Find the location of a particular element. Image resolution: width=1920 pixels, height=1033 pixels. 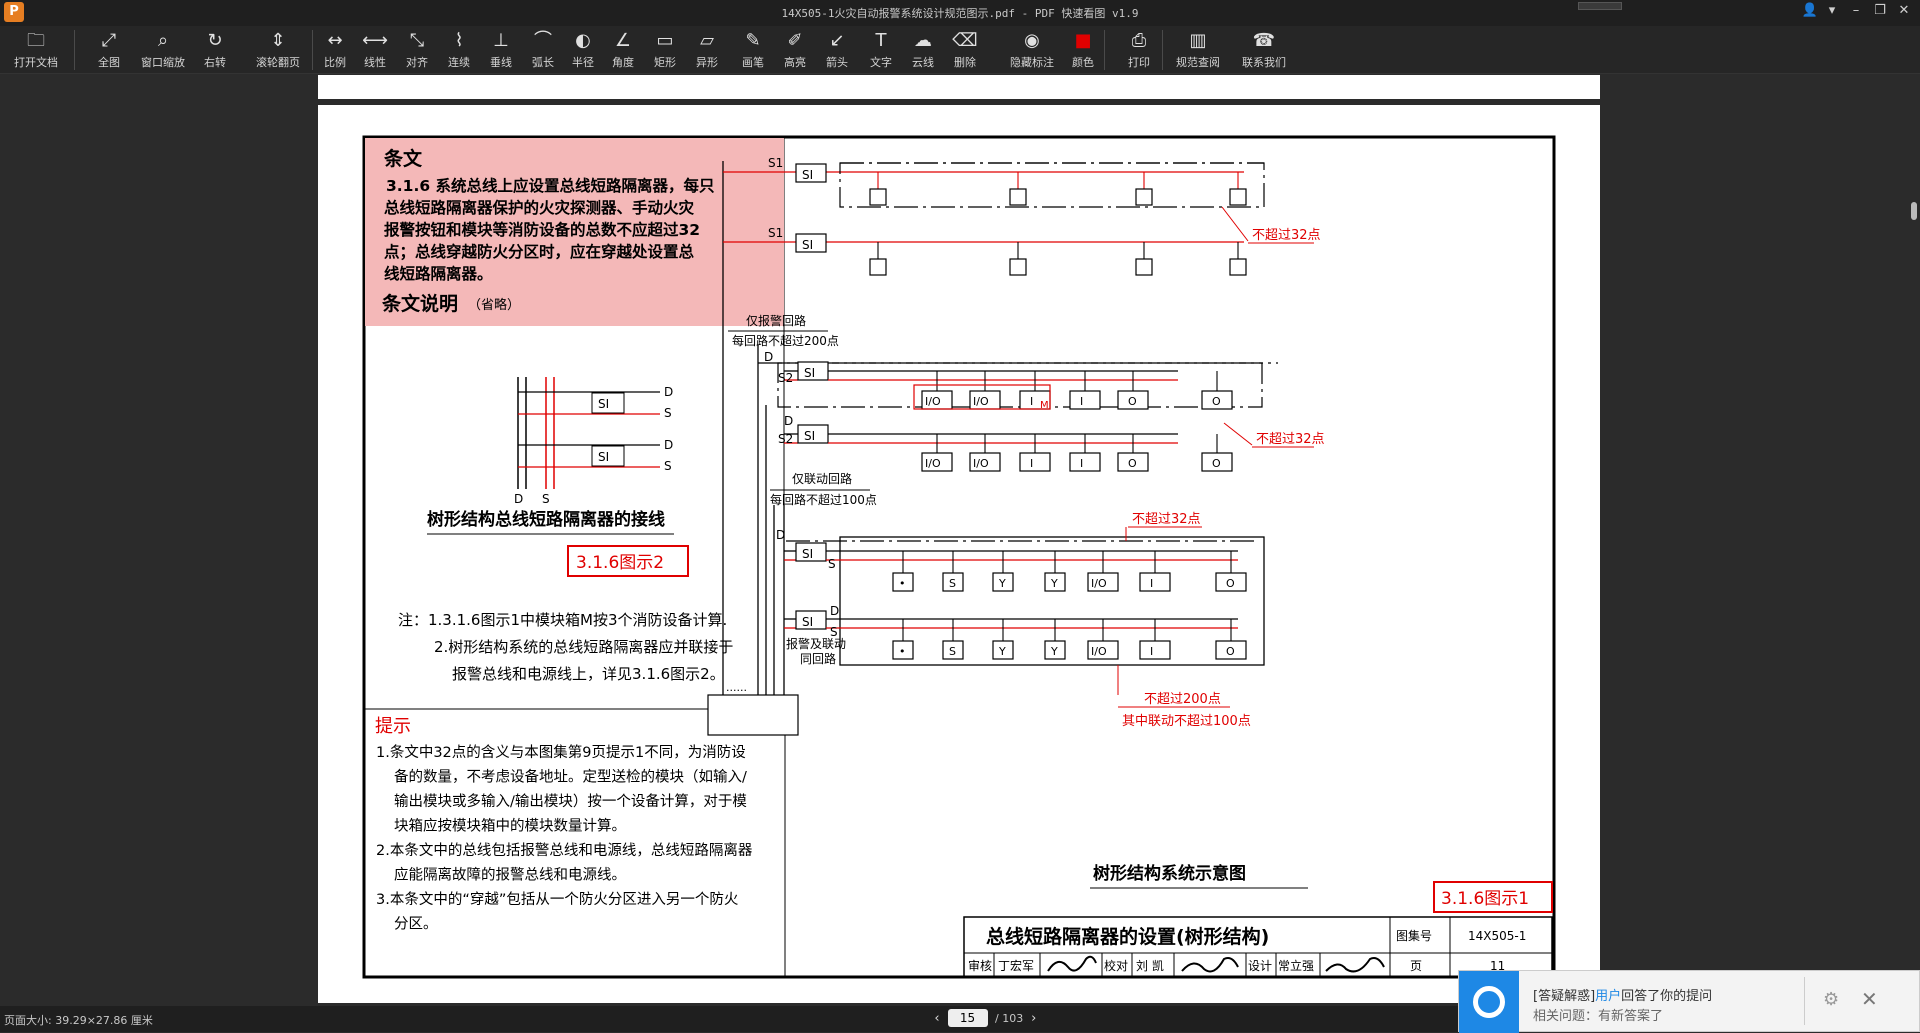

toolbar-label: 连续 is located at coordinates (459, 62).